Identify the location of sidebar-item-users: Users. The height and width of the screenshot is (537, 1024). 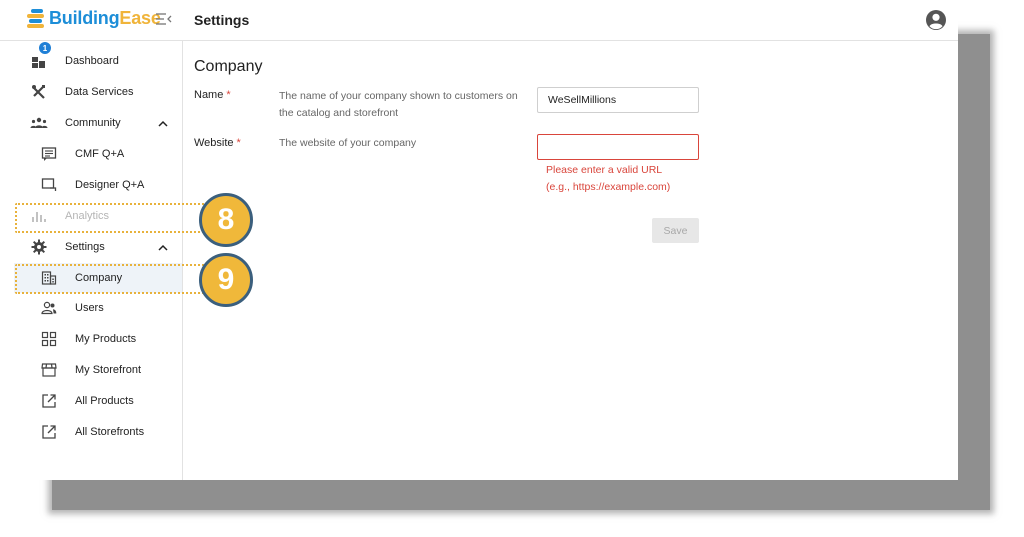
(98, 308).